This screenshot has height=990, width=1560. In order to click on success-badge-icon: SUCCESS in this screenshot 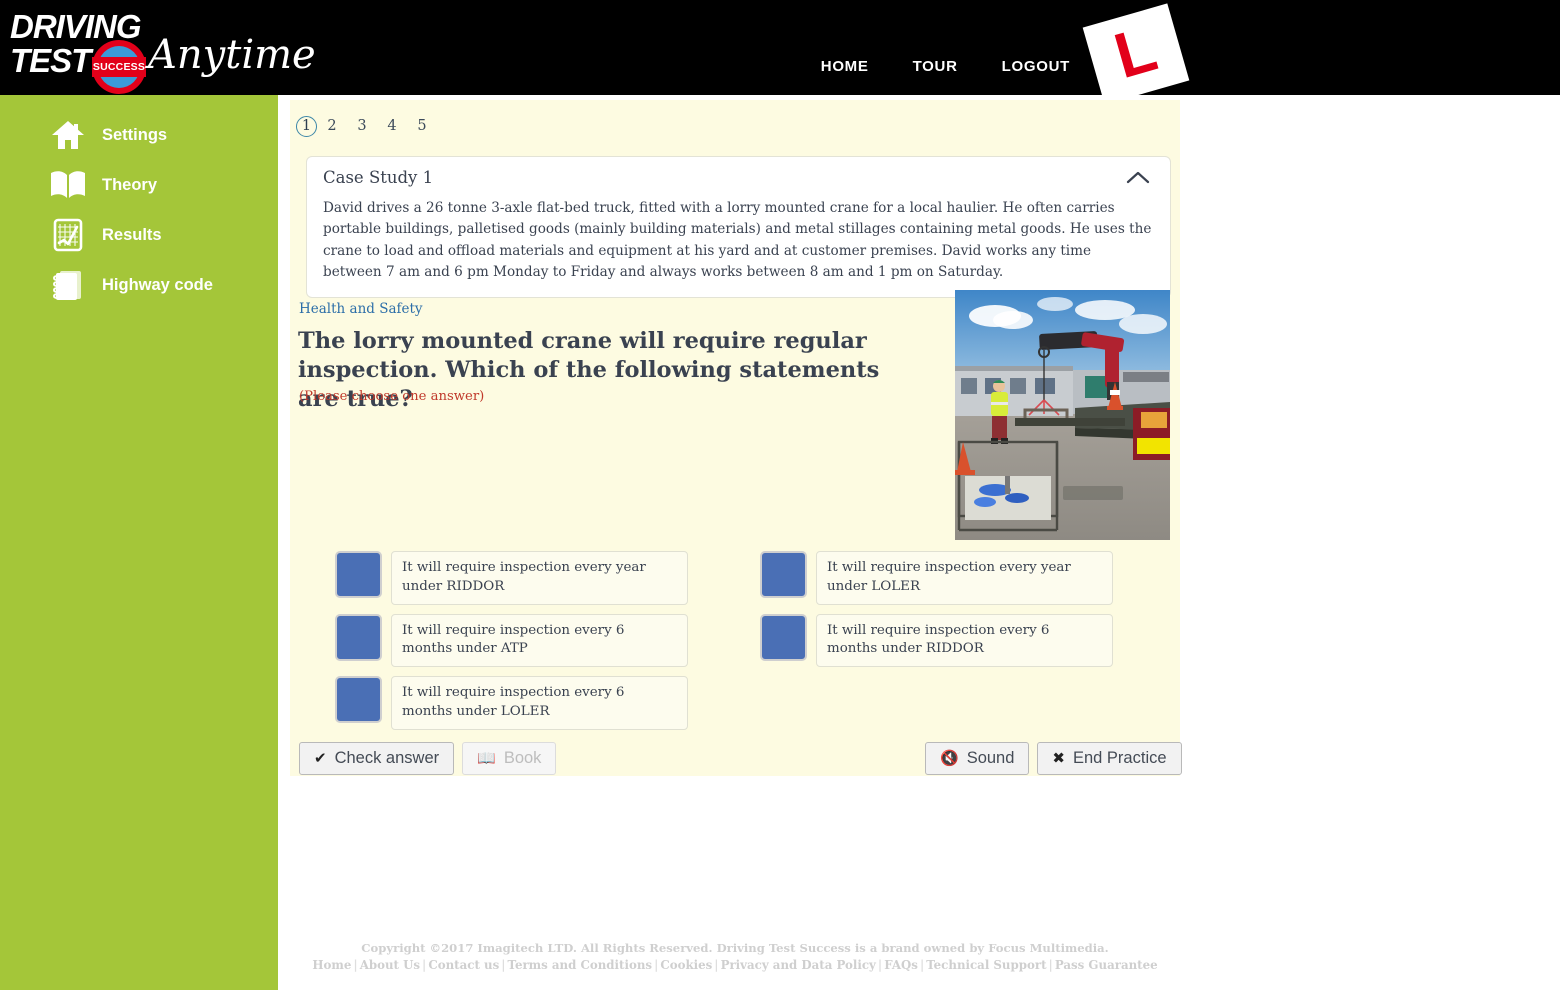, I will do `click(119, 67)`.